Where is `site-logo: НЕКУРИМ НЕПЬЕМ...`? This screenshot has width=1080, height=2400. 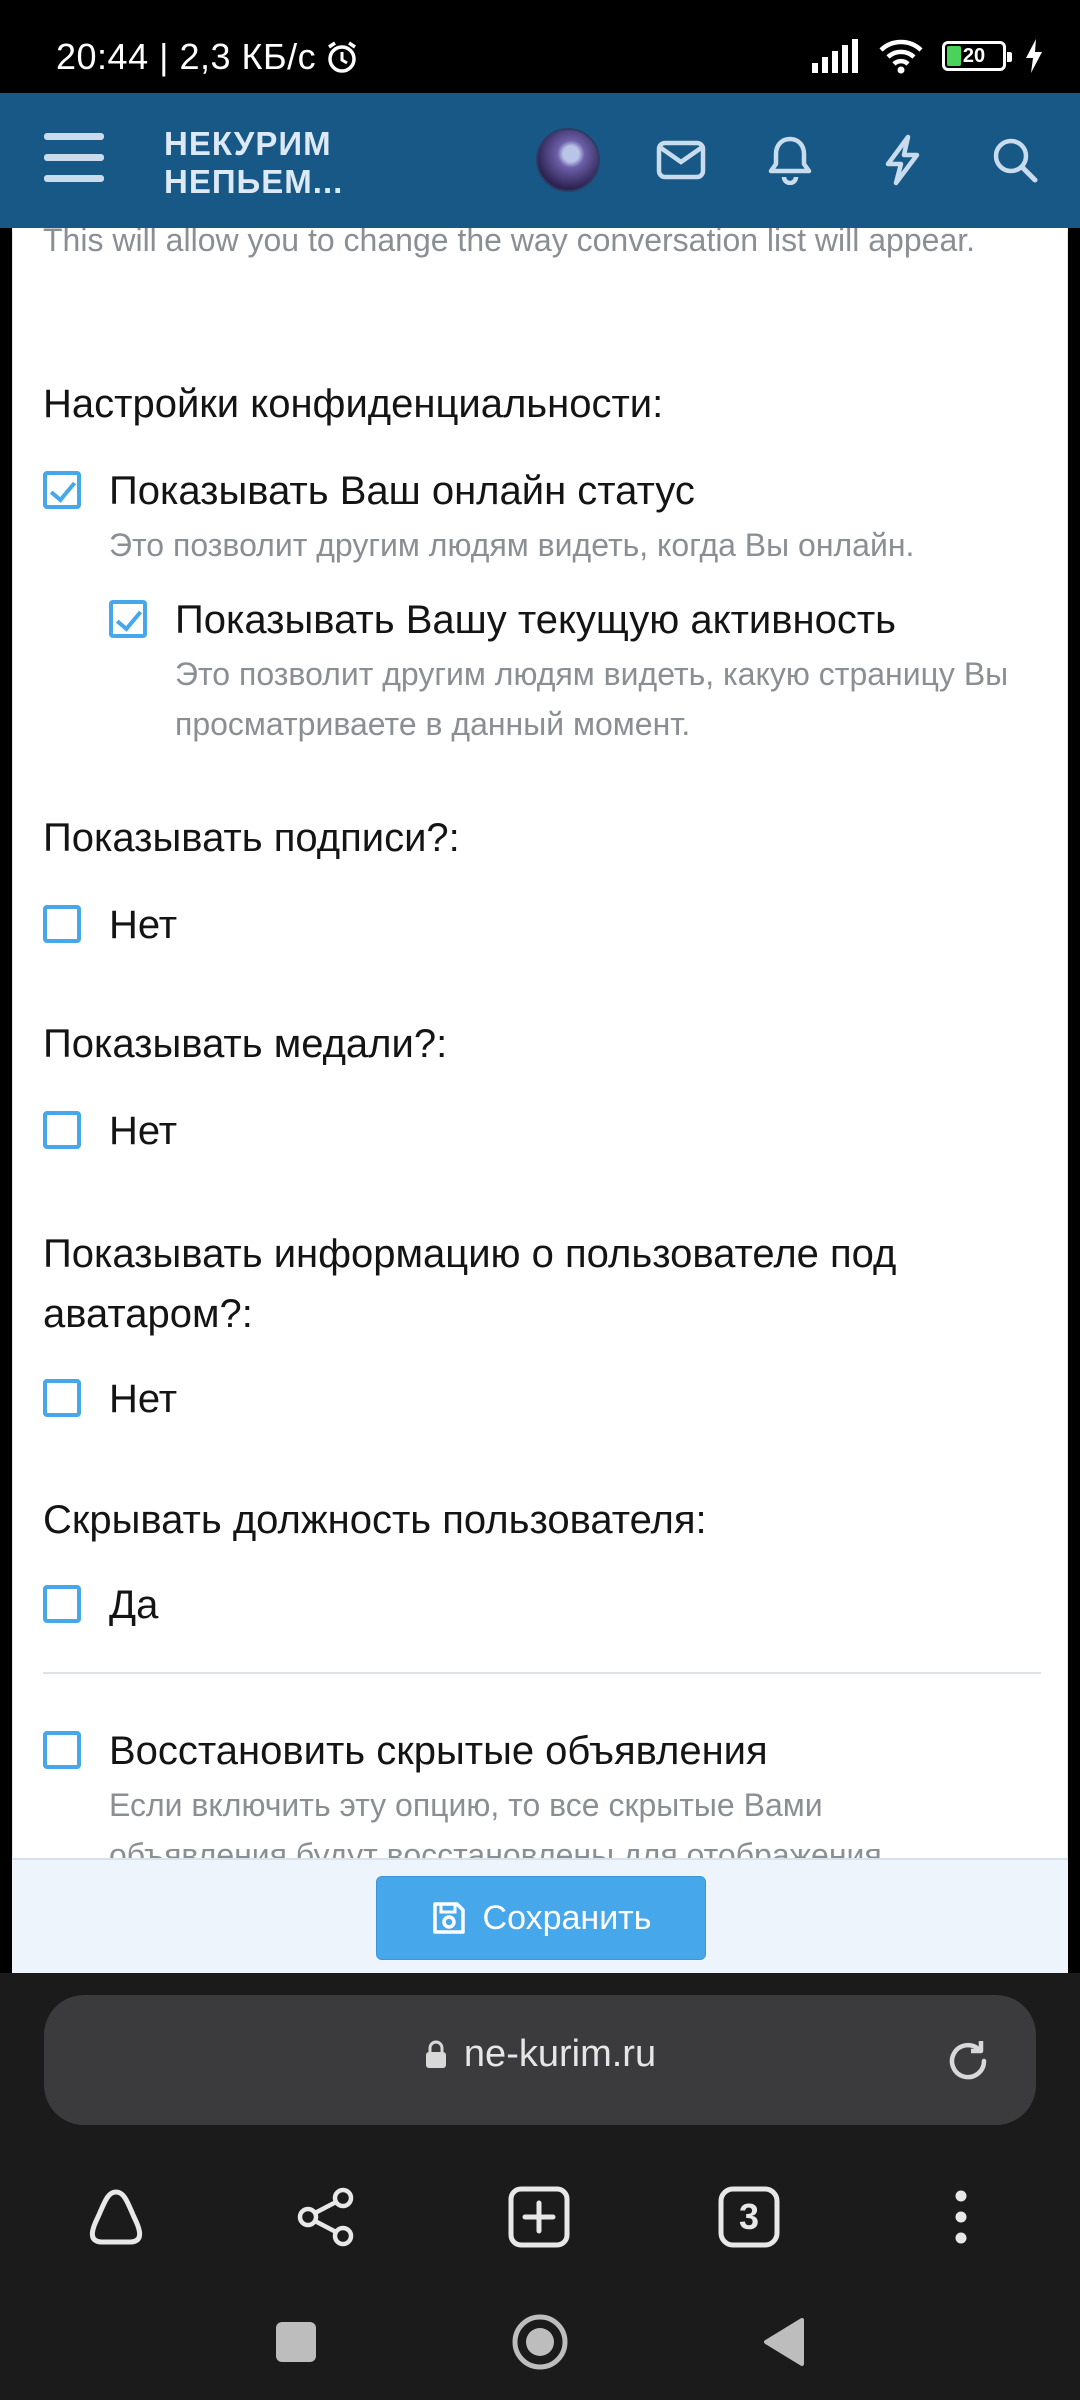
site-logo: НЕКУРИМ НЕПЬЕМ... is located at coordinates (253, 163).